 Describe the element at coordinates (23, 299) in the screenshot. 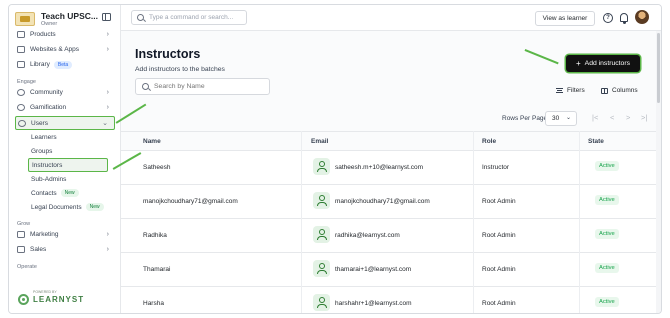

I see `learnyst-mark-icon` at that location.